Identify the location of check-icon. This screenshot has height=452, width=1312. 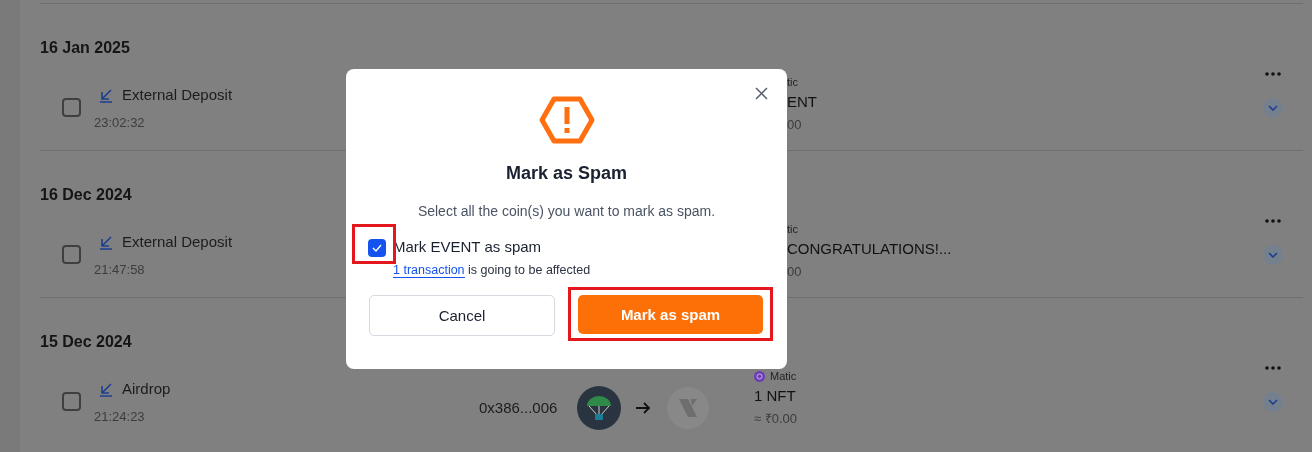
(377, 248).